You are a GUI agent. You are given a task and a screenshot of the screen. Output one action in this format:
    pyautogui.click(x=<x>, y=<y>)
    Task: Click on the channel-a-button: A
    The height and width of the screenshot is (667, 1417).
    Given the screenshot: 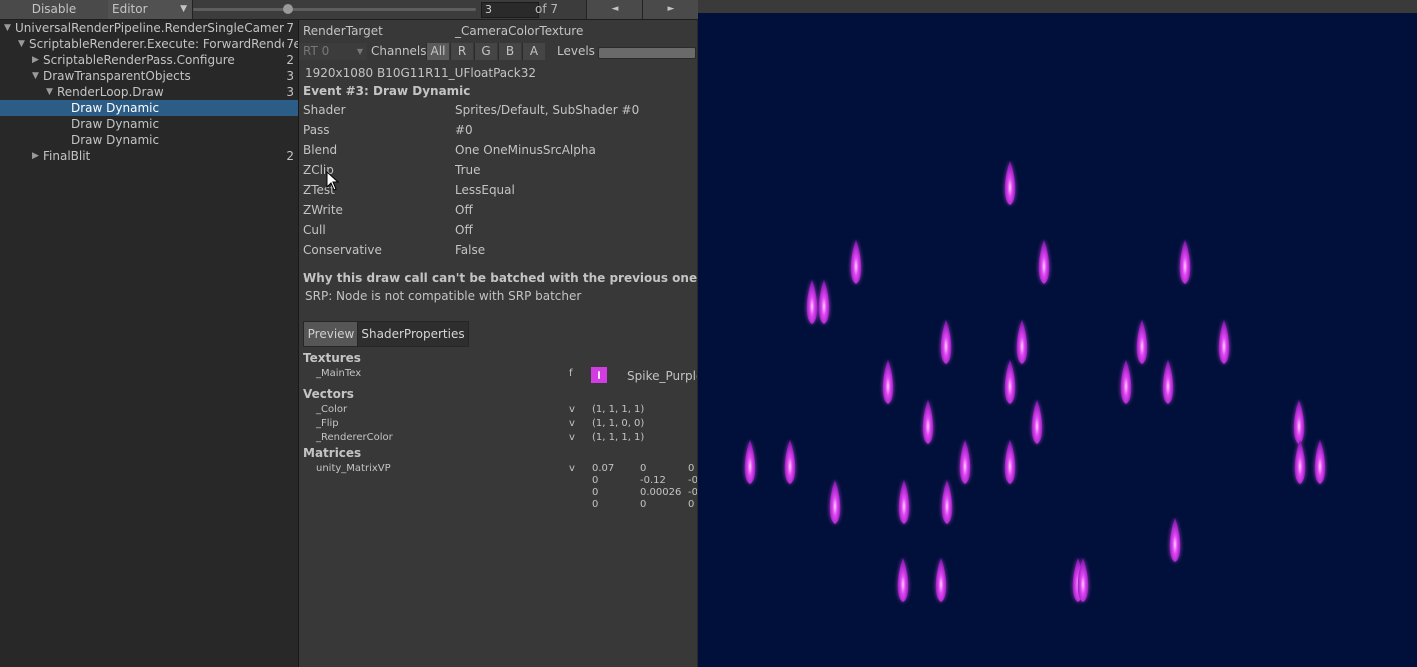 What is the action you would take?
    pyautogui.click(x=533, y=51)
    